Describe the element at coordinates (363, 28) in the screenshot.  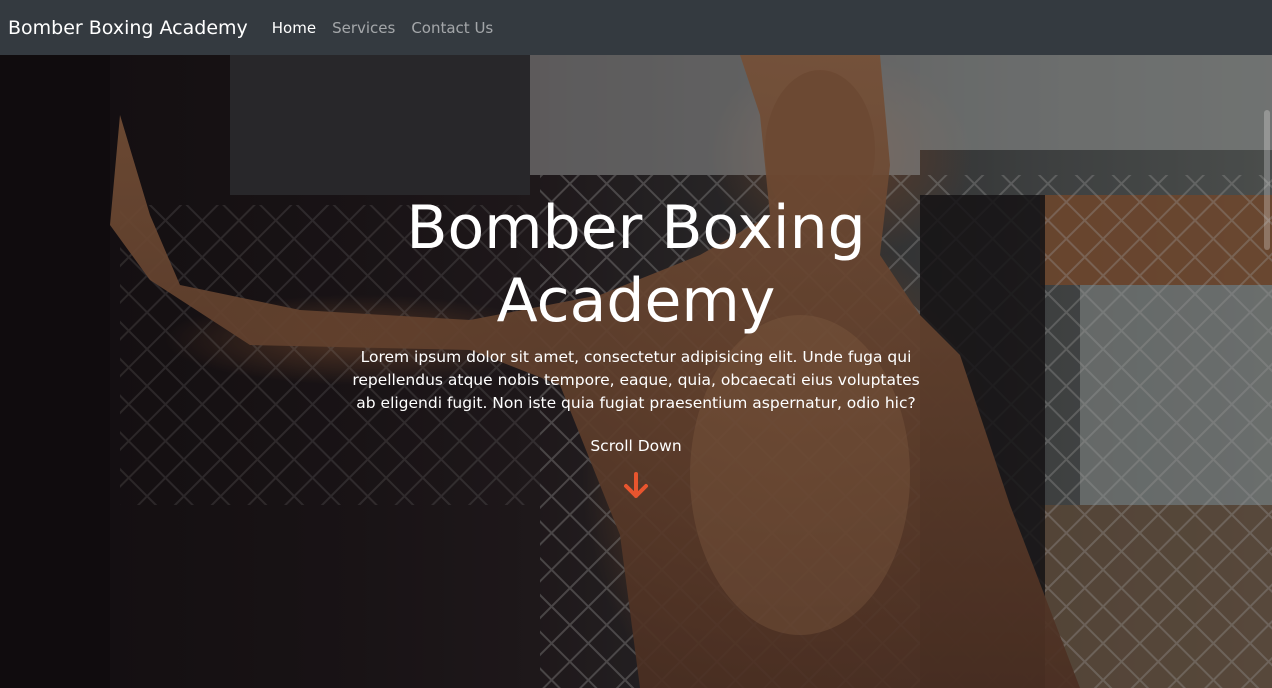
I see `nav-link-services: Services` at that location.